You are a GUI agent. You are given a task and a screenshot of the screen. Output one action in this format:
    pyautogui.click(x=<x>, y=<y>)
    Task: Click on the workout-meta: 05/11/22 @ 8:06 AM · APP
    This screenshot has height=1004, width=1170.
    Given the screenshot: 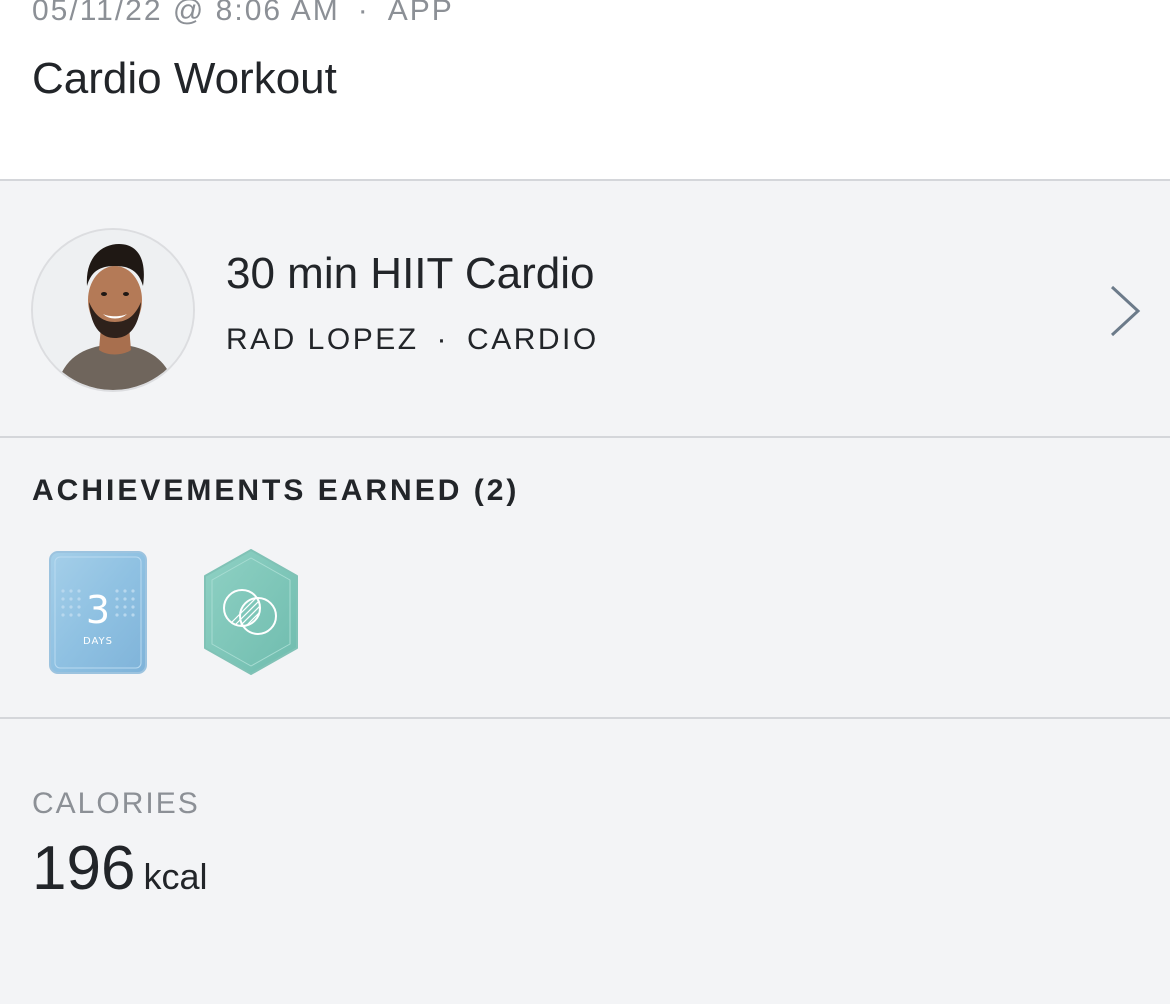 What is the action you would take?
    pyautogui.click(x=243, y=14)
    